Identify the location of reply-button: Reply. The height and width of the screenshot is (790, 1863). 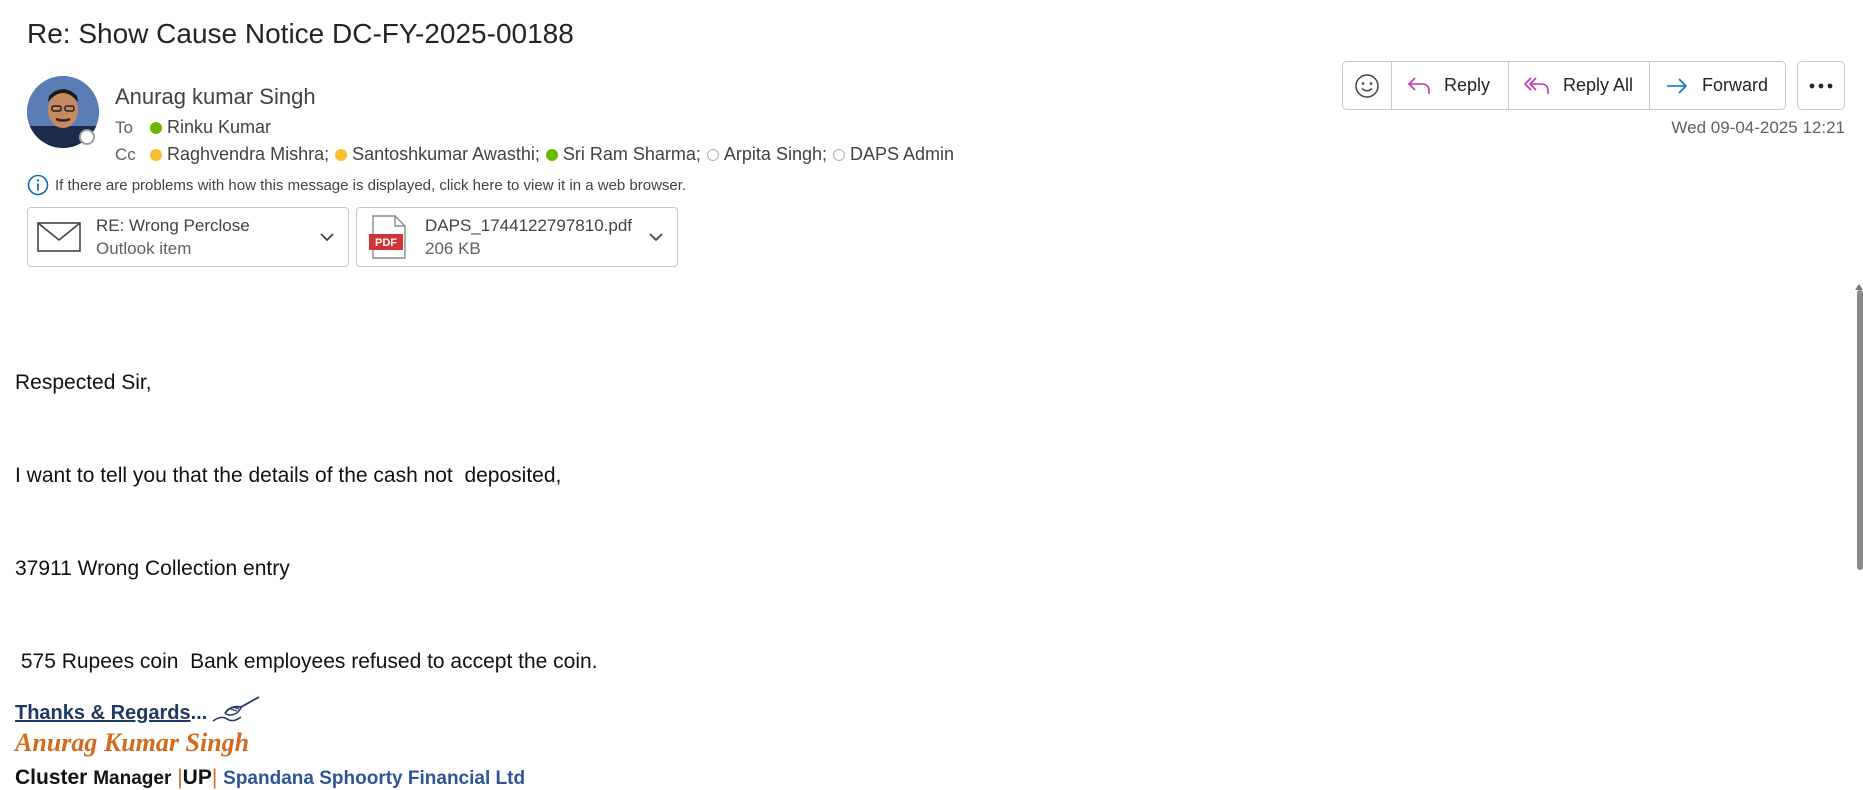
(1450, 85).